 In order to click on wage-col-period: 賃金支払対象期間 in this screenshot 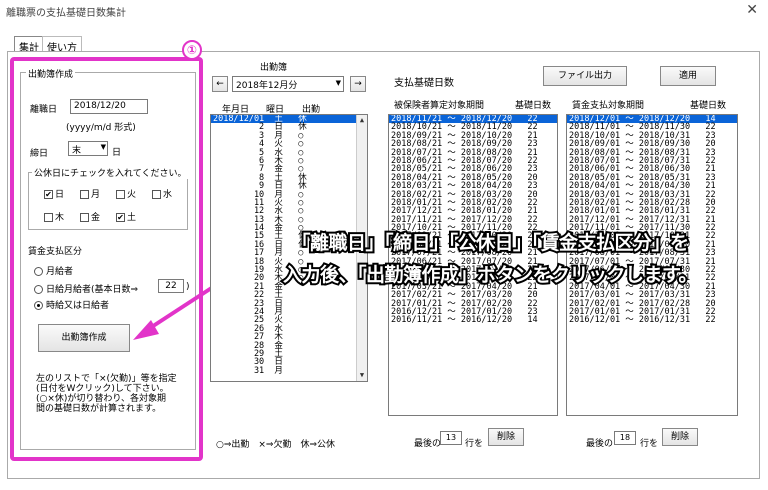, I will do `click(608, 106)`.